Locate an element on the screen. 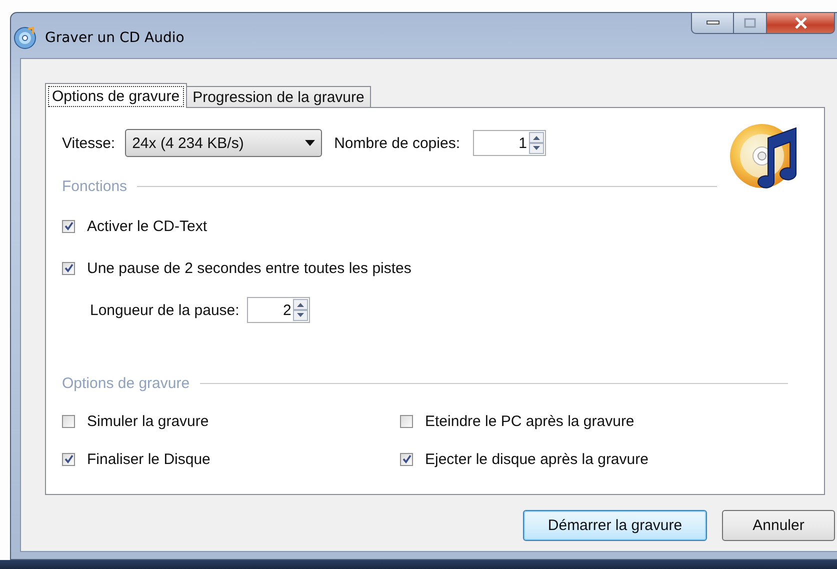 The height and width of the screenshot is (569, 837). speed-dropdown: 24x (4 234 KB/s) is located at coordinates (223, 143).